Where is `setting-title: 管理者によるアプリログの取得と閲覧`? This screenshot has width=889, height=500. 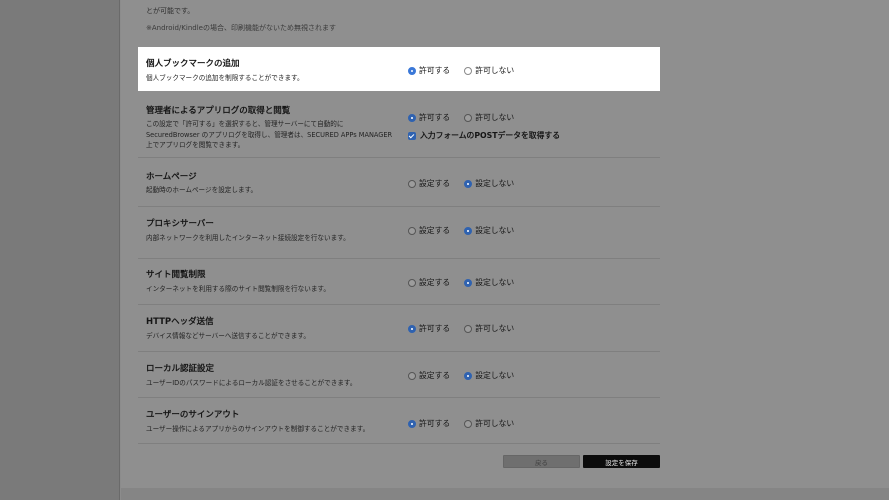 setting-title: 管理者によるアプリログの取得と閲覧 is located at coordinates (218, 111).